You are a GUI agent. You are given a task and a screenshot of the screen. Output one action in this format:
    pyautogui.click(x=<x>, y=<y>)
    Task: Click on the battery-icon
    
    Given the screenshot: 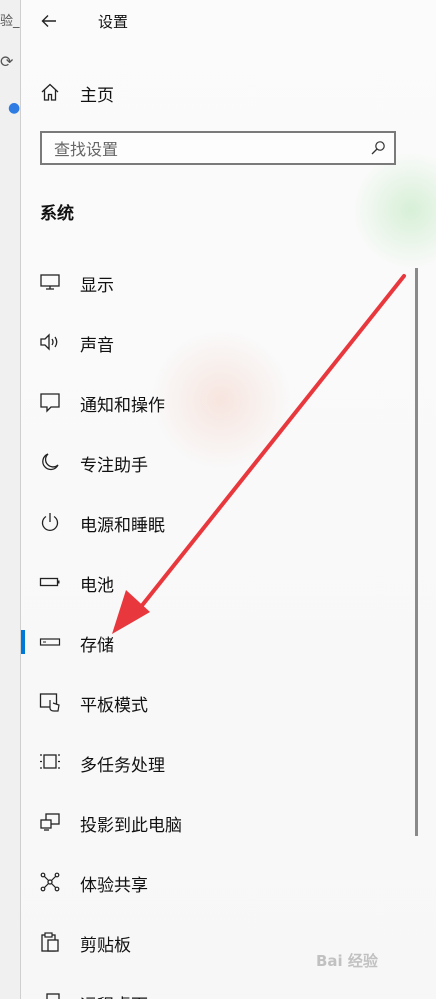 What is the action you would take?
    pyautogui.click(x=49, y=582)
    